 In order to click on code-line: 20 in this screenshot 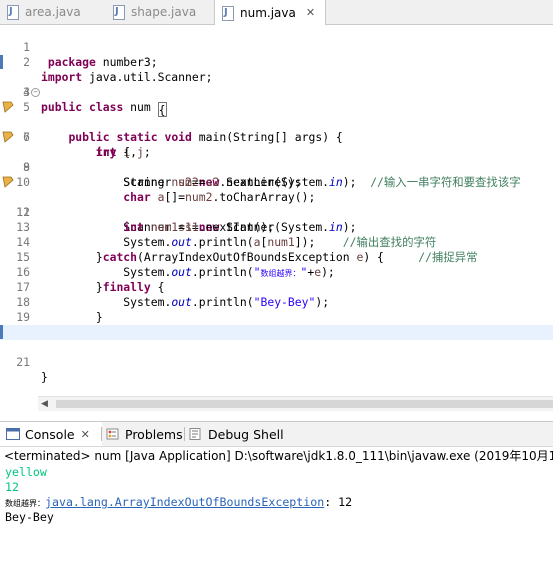, I will do `click(276, 324)`.